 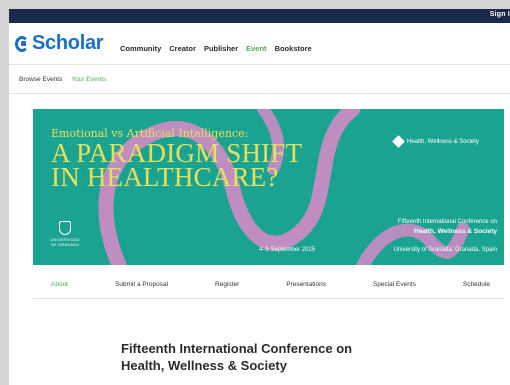 I want to click on nav-creator: Creator, so click(x=182, y=48).